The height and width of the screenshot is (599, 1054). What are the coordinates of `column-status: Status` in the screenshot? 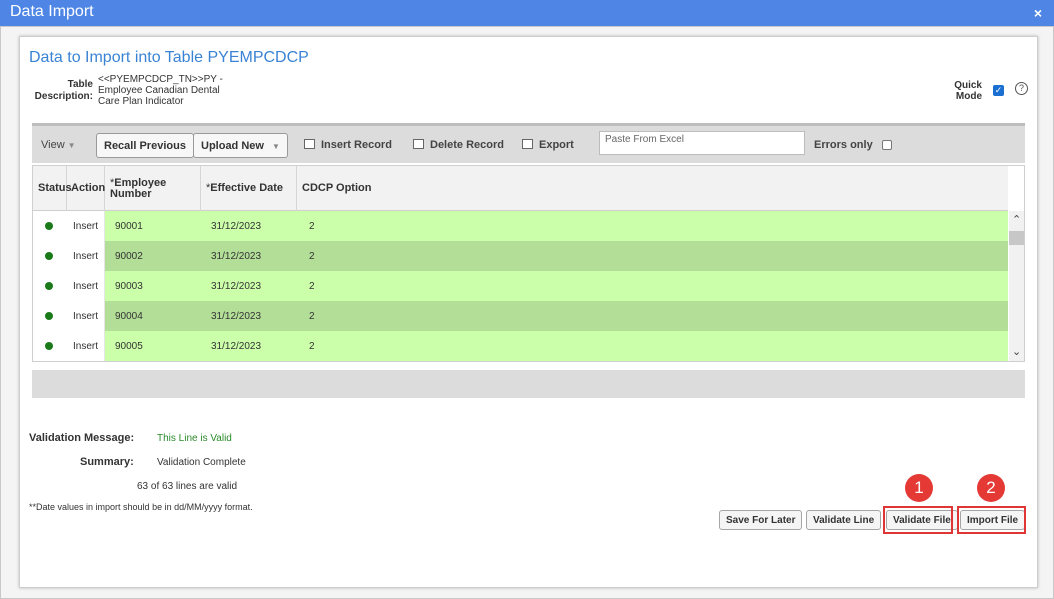 It's located at (52, 188).